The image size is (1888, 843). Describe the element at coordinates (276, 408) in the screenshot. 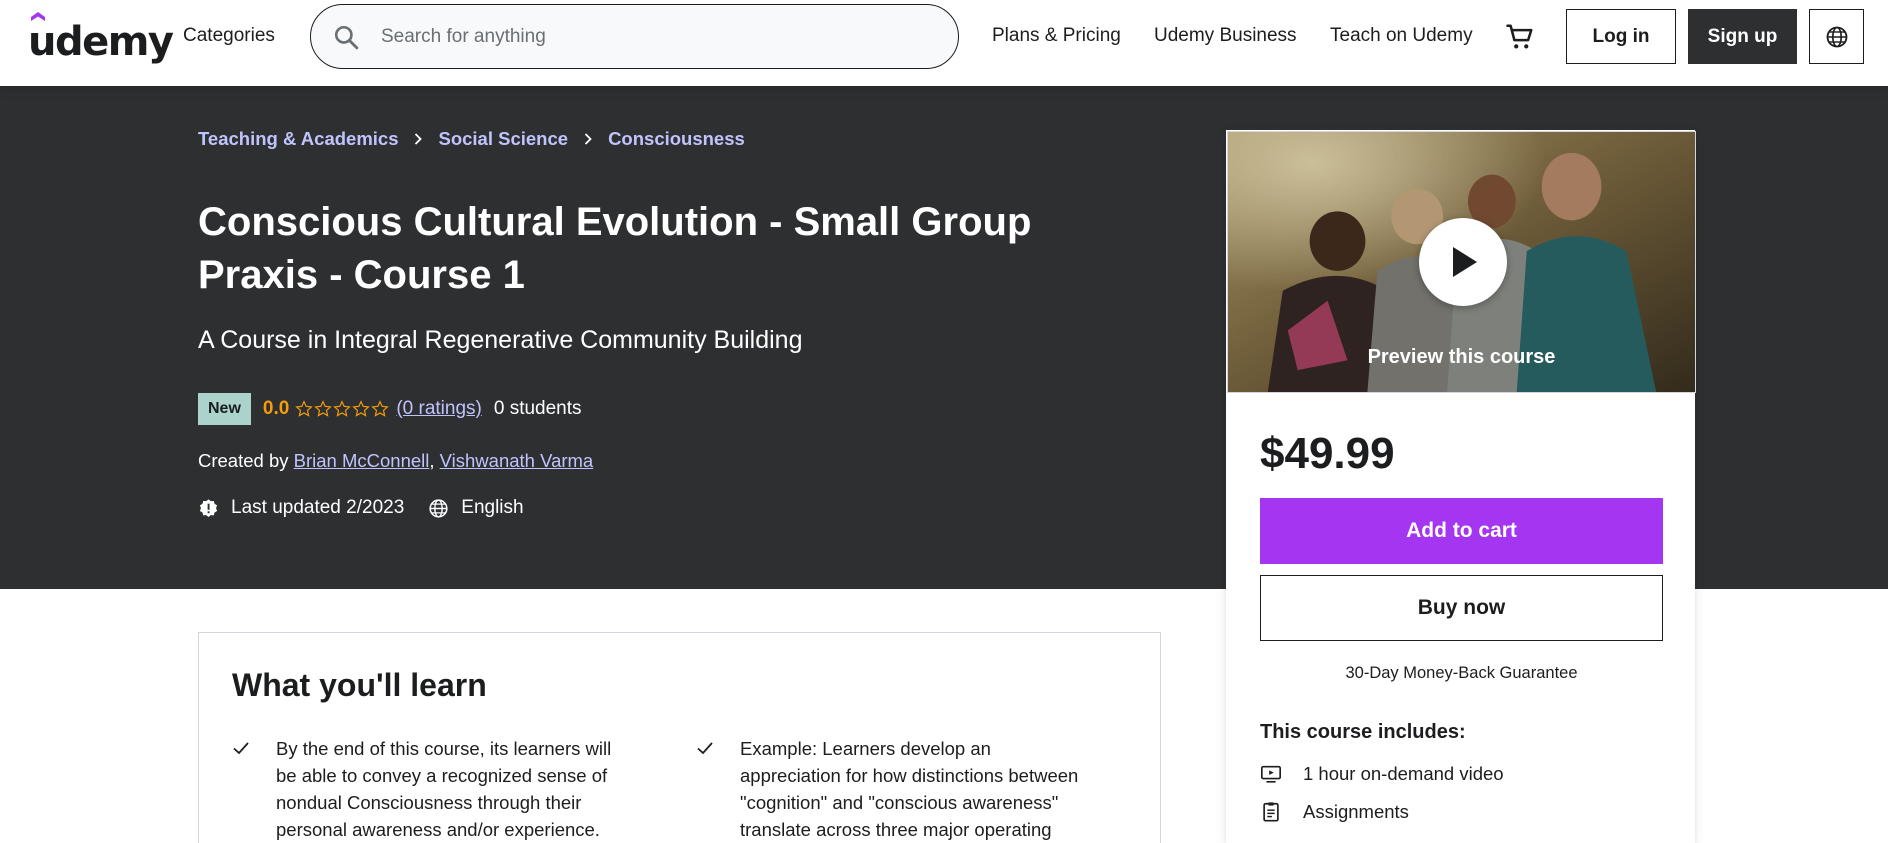

I see `rating-value: 0.0` at that location.